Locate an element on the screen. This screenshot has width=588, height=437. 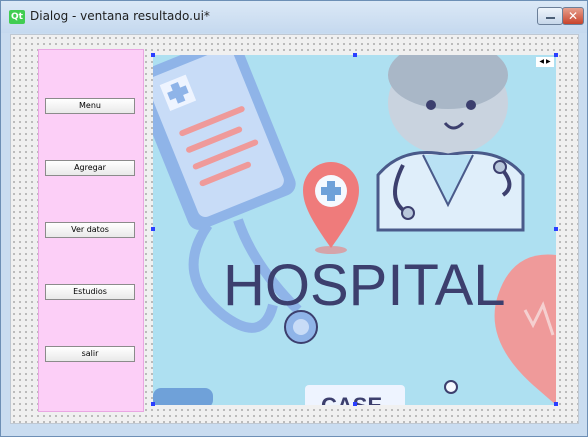
case-label: CASE is located at coordinates (351, 399).